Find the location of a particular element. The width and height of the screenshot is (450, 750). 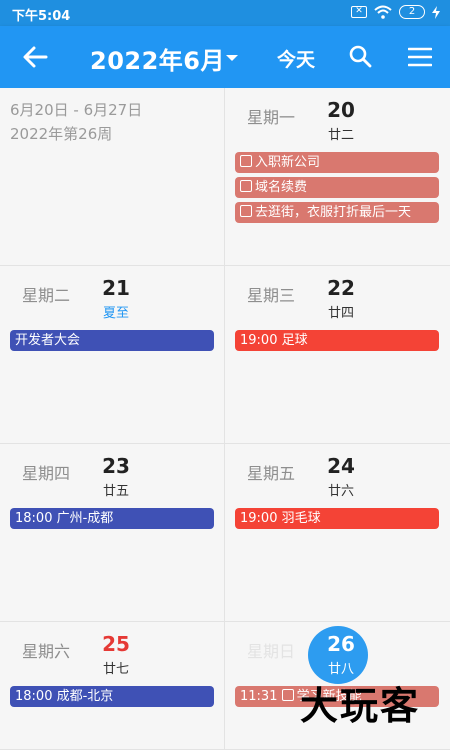

task-item: 入职新公司 is located at coordinates (337, 162).